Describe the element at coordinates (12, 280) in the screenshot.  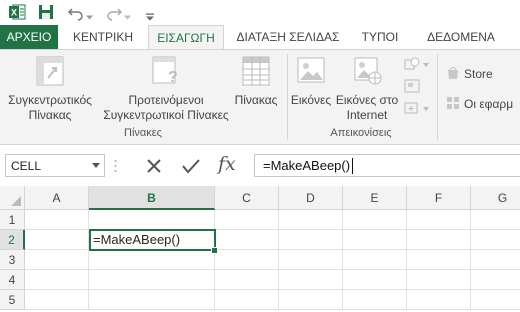
I see `row-header-4: 4` at that location.